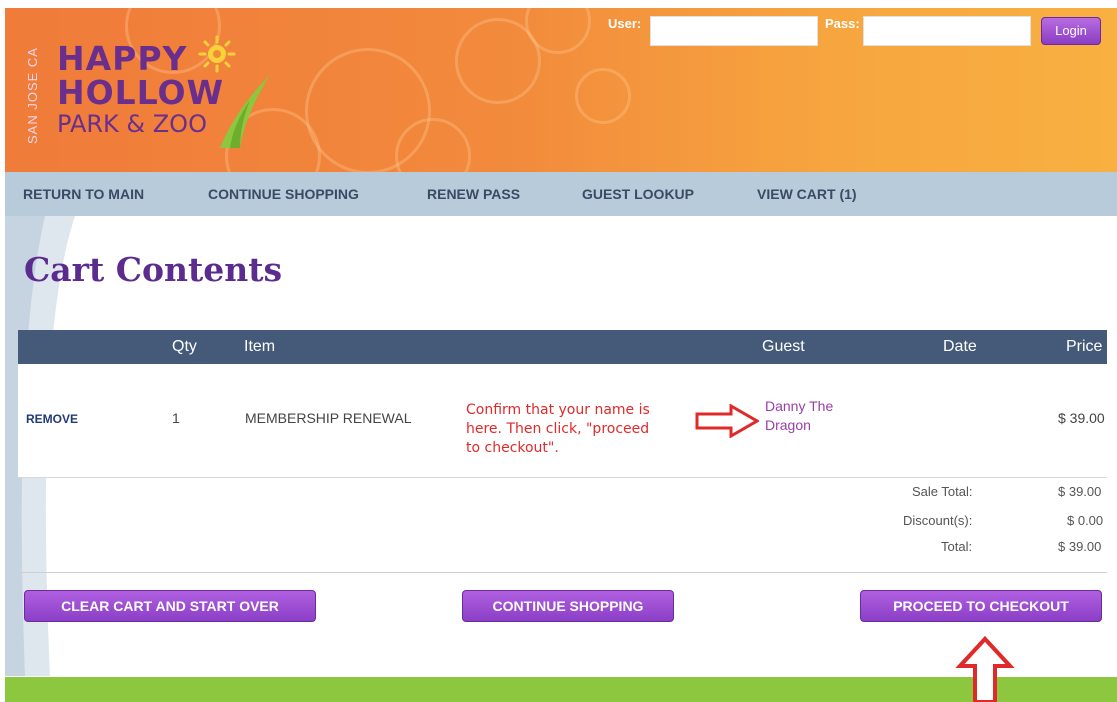 The image size is (1117, 702). I want to click on happy-hollow-logo: SAN JOSE CA HAPPY HOLLOW PARK & ZOO, so click(155, 99).